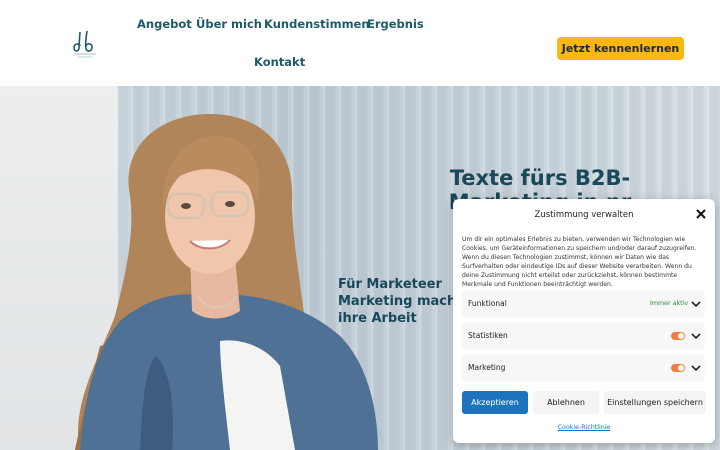  Describe the element at coordinates (669, 303) in the screenshot. I see `category-status: Immer aktiv` at that location.